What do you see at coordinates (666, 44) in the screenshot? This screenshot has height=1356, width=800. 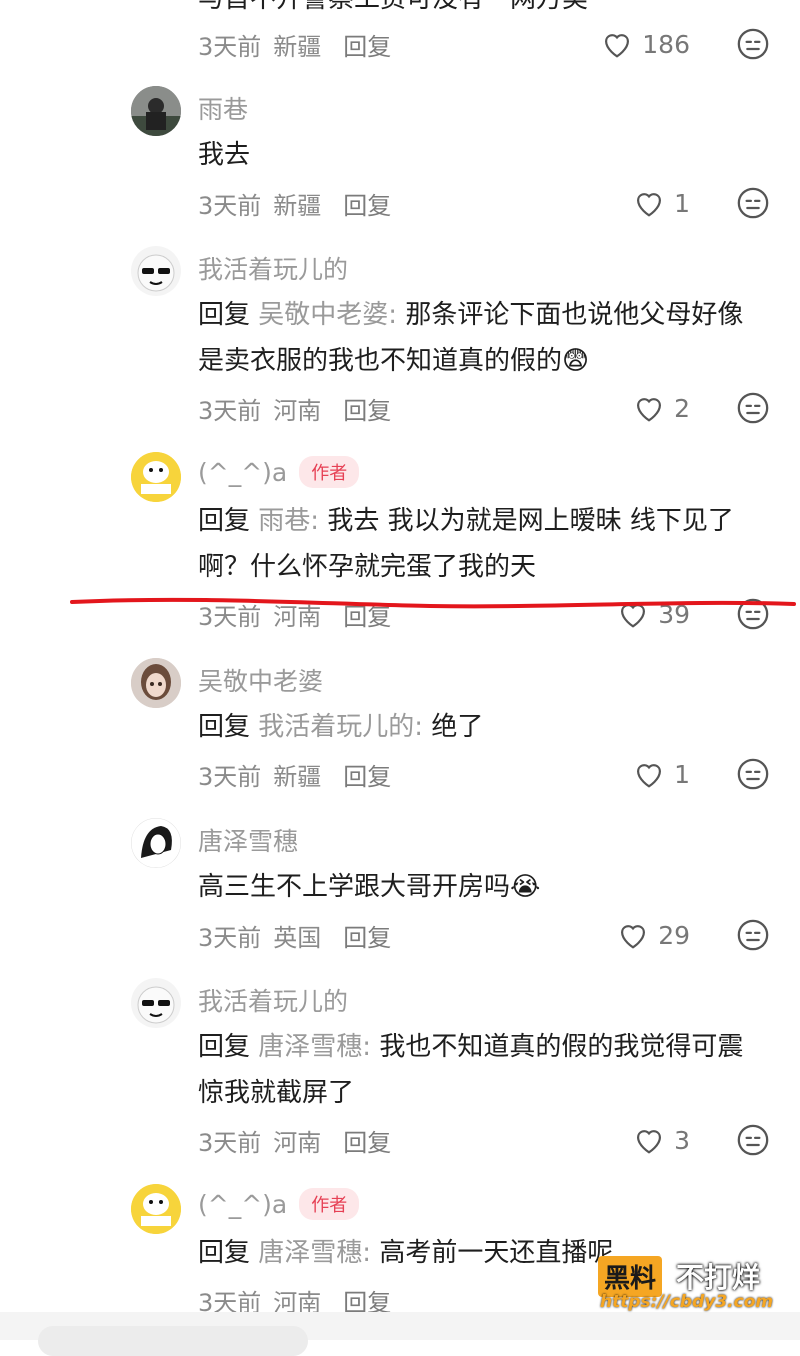 I see `like-count: 186` at bounding box center [666, 44].